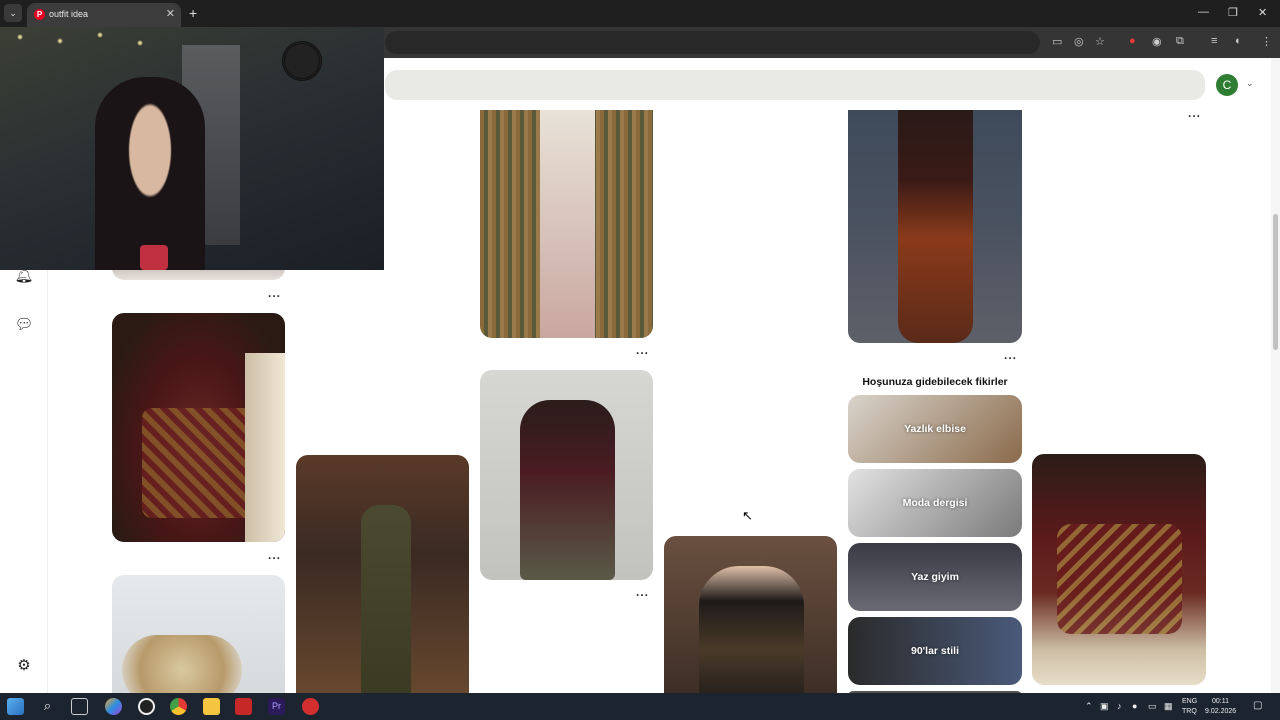  I want to click on idea-label: Moda dergisi, so click(935, 503).